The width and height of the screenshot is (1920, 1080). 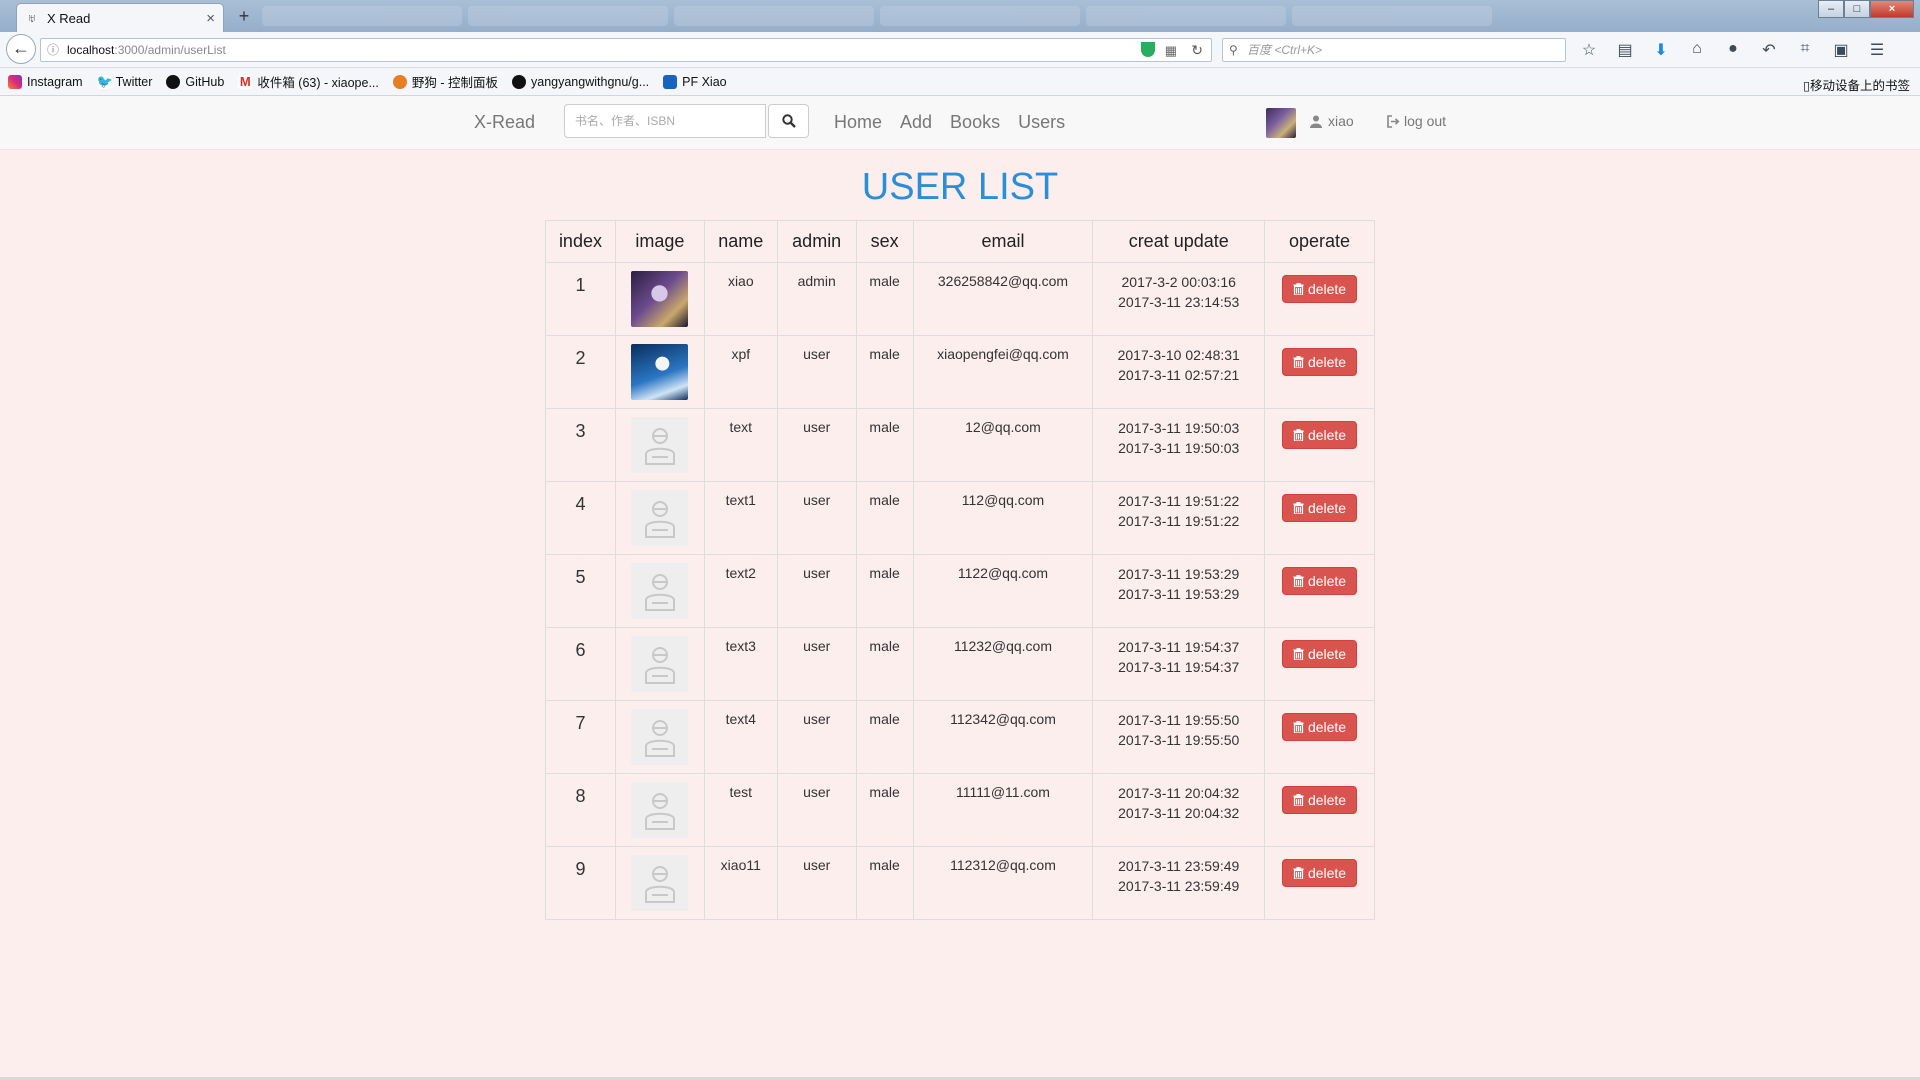 What do you see at coordinates (519, 81) in the screenshot?
I see `github-icon` at bounding box center [519, 81].